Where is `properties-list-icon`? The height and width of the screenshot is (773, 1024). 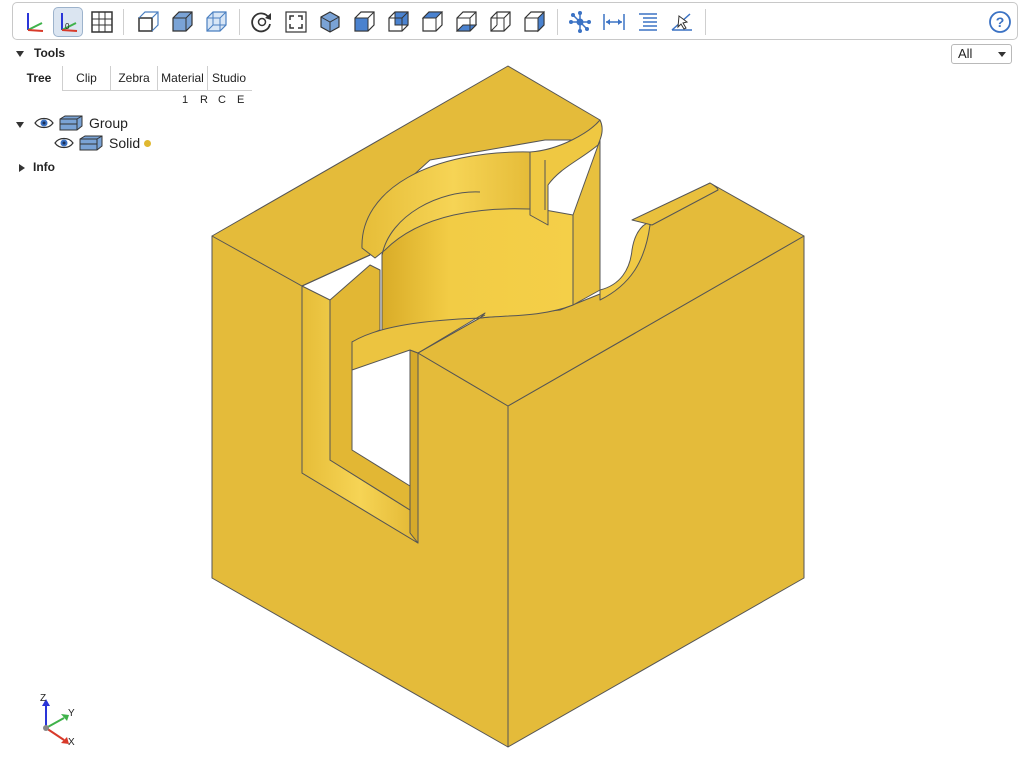 properties-list-icon is located at coordinates (648, 22).